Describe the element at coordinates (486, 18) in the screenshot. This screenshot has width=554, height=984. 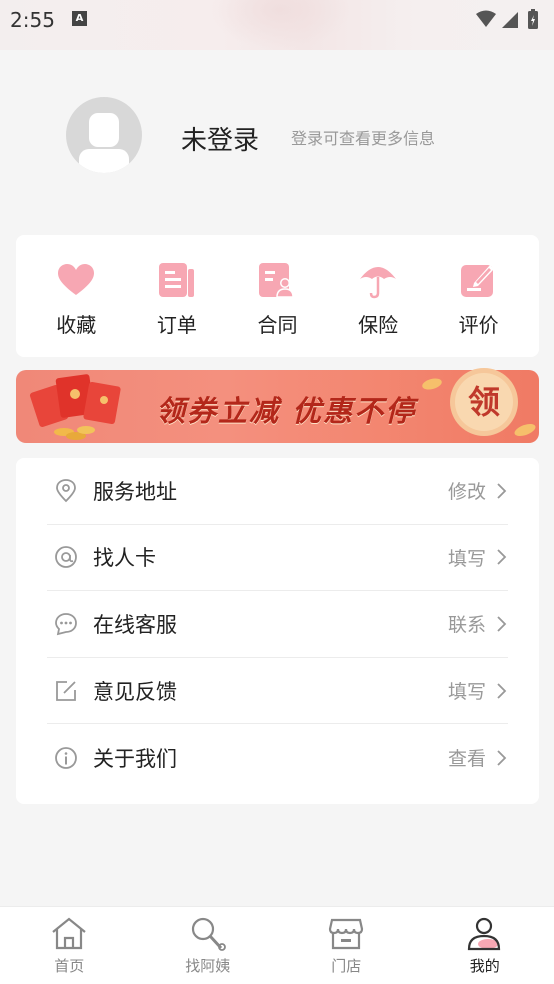
I see `wifi-icon` at that location.